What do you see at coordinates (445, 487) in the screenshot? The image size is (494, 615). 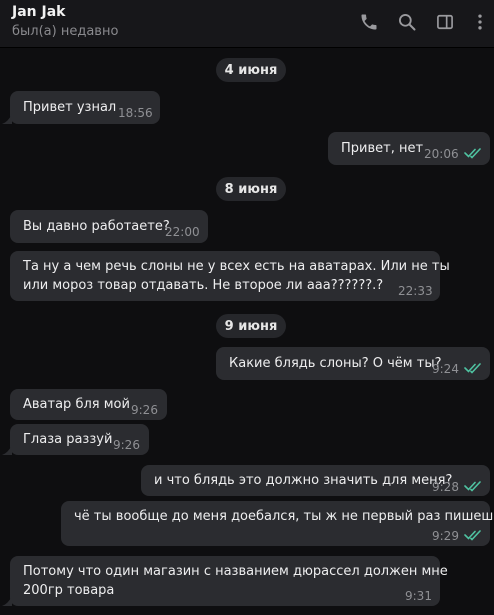 I see `message-time: 9:28` at bounding box center [445, 487].